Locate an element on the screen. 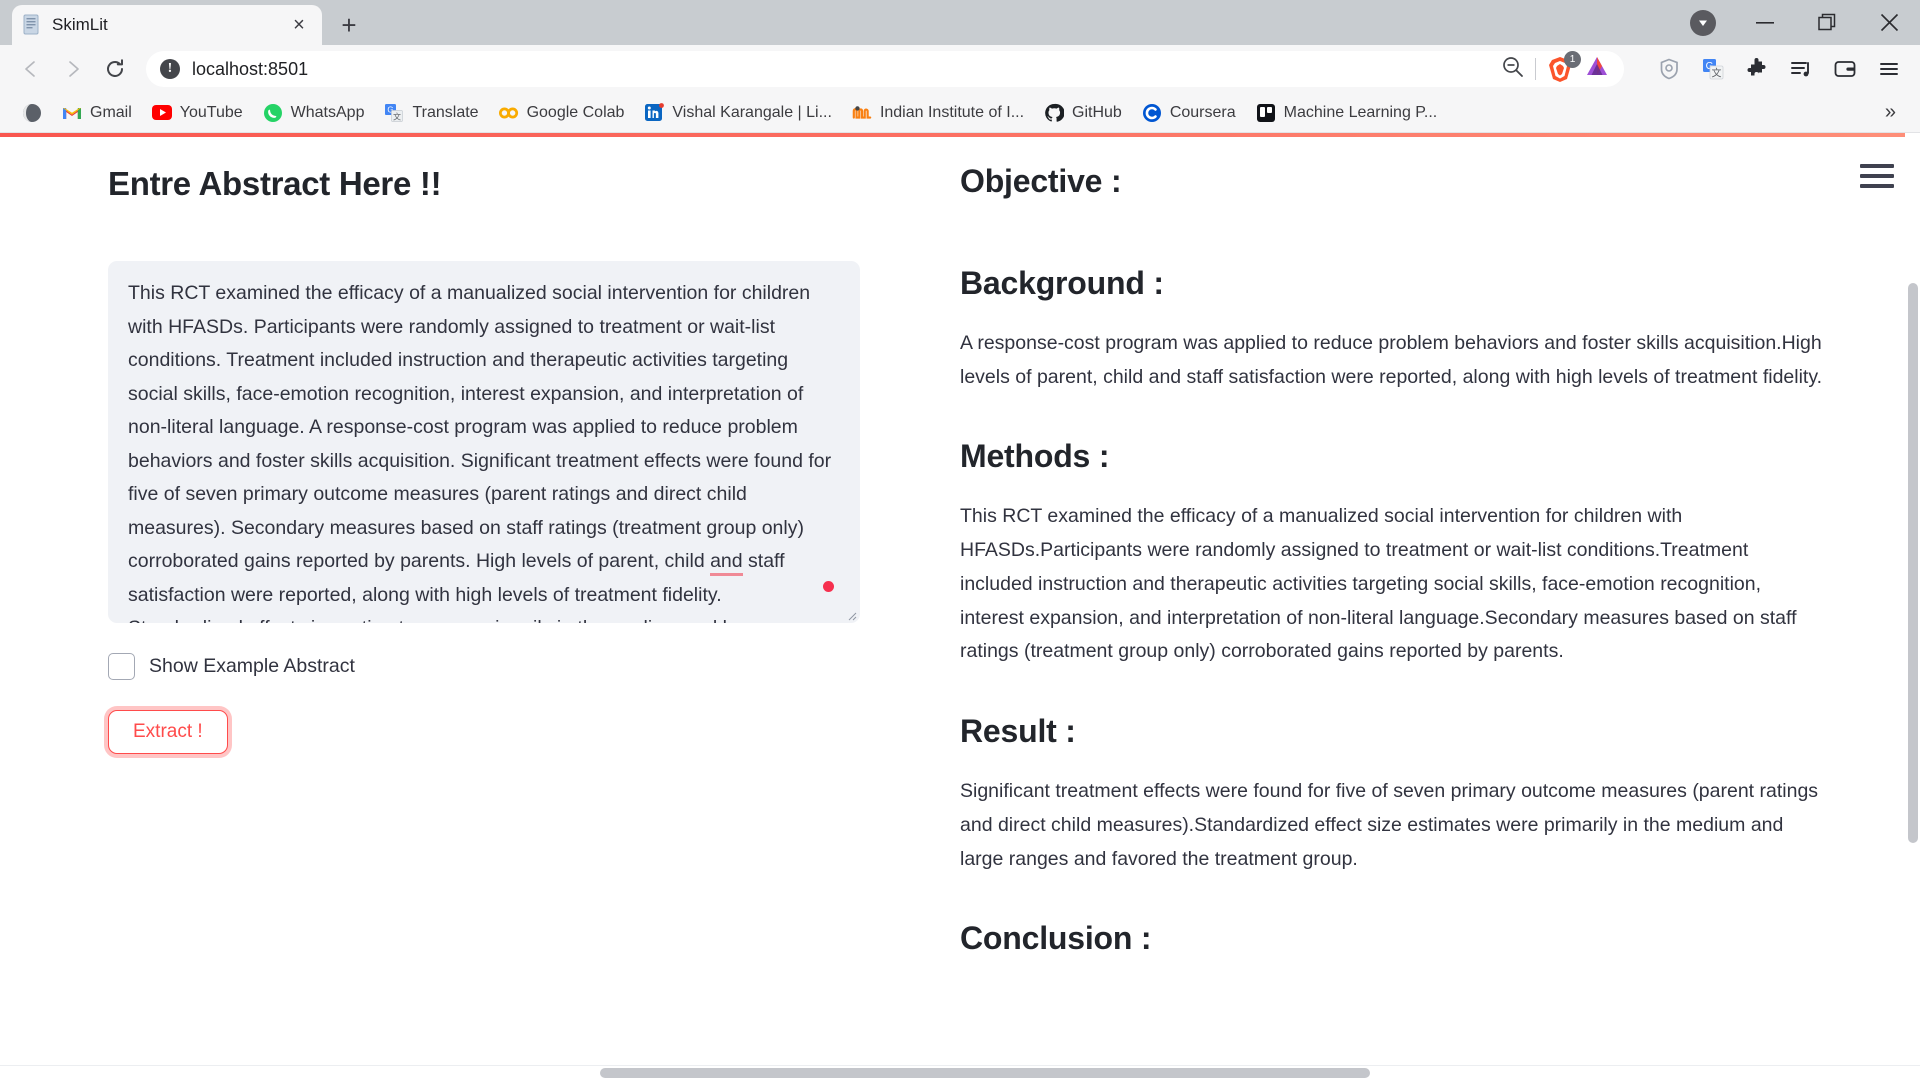 Image resolution: width=1920 pixels, height=1080 pixels. tab-title: SkimLit is located at coordinates (80, 24).